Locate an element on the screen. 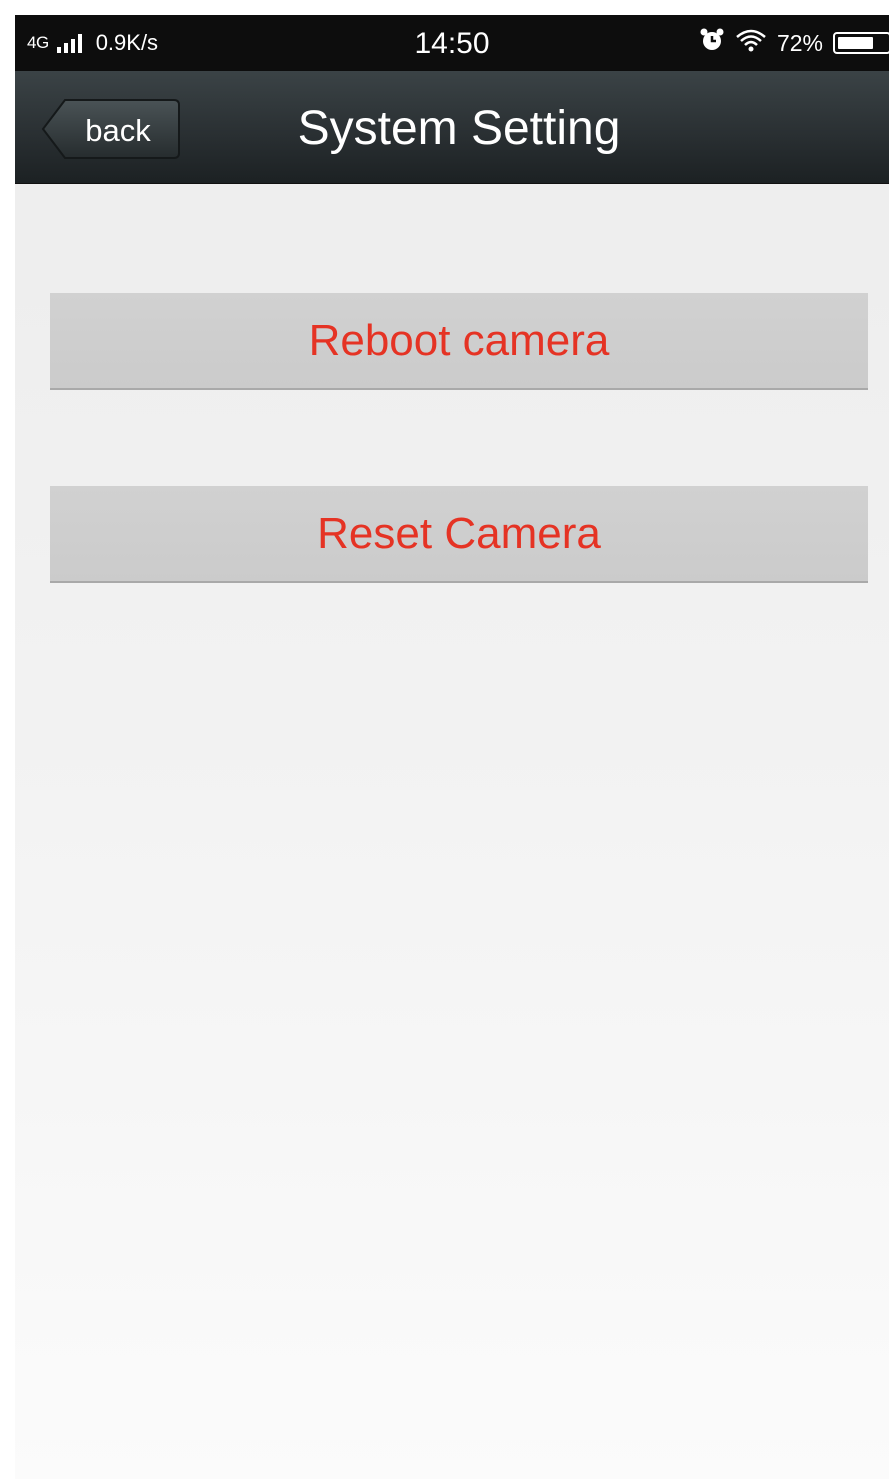  battery-fill is located at coordinates (855, 43).